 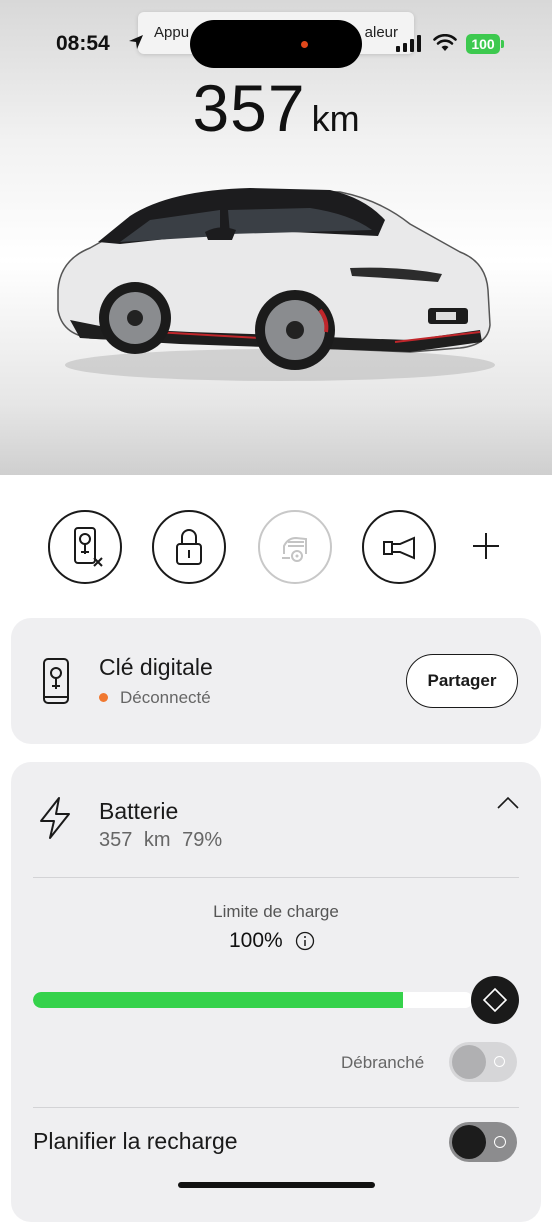 What do you see at coordinates (276, 911) in the screenshot?
I see `charge-limit-label: Limite de charge` at bounding box center [276, 911].